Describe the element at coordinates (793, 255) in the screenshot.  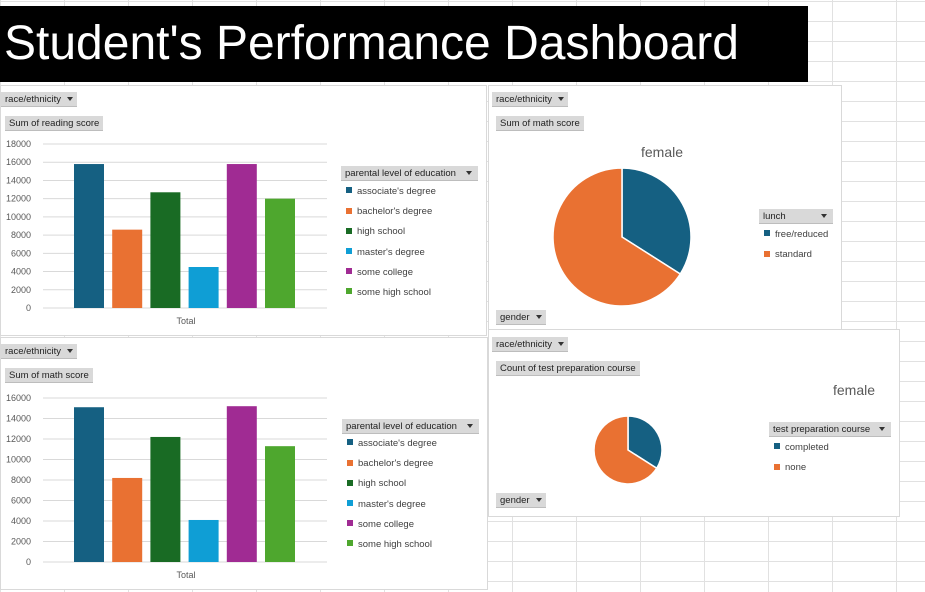
I see `legend-label: standard` at that location.